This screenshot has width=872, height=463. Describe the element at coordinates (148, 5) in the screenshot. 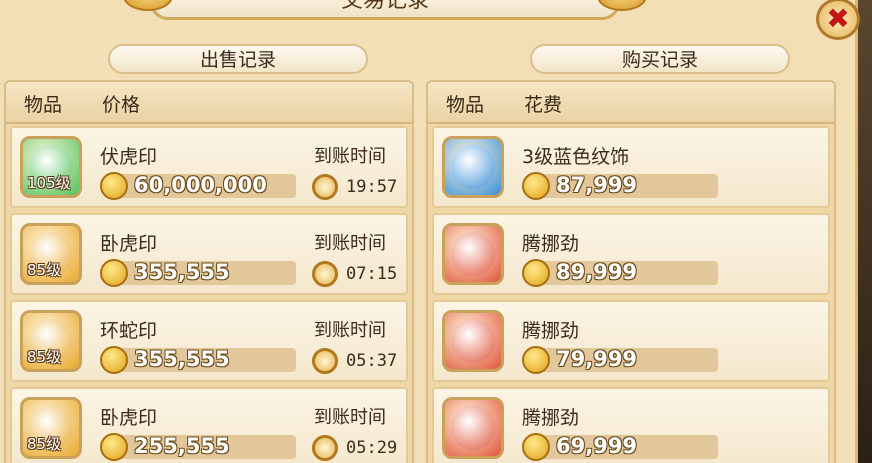

I see `left-ornament-icon` at that location.